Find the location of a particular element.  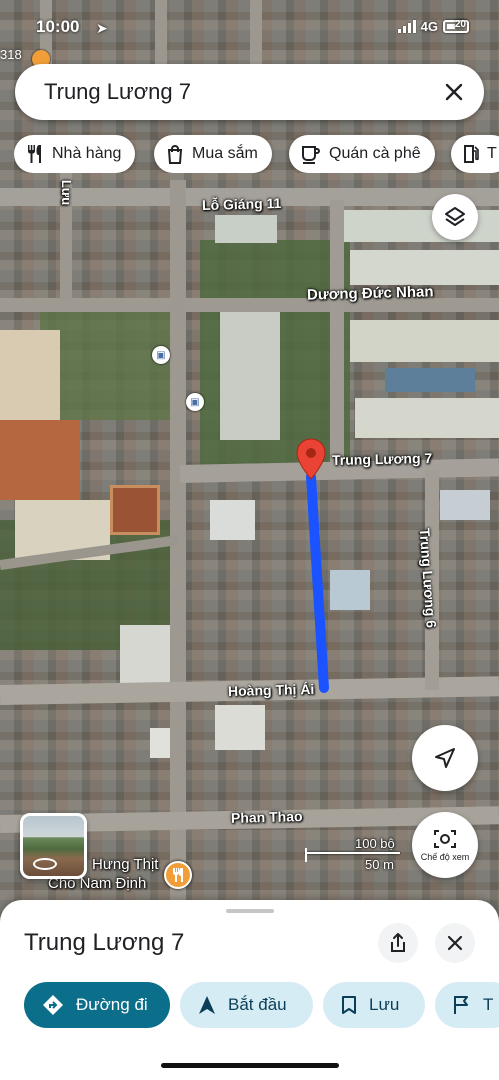

map-scale: 100 bộ 50 m is located at coordinates (355, 855).